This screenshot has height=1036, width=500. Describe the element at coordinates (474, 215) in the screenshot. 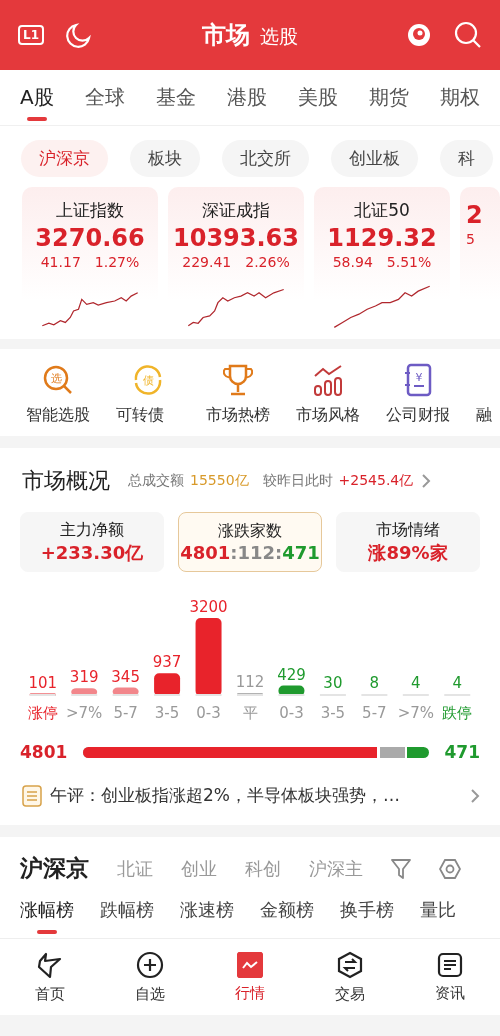

I see `index-value: 2` at that location.